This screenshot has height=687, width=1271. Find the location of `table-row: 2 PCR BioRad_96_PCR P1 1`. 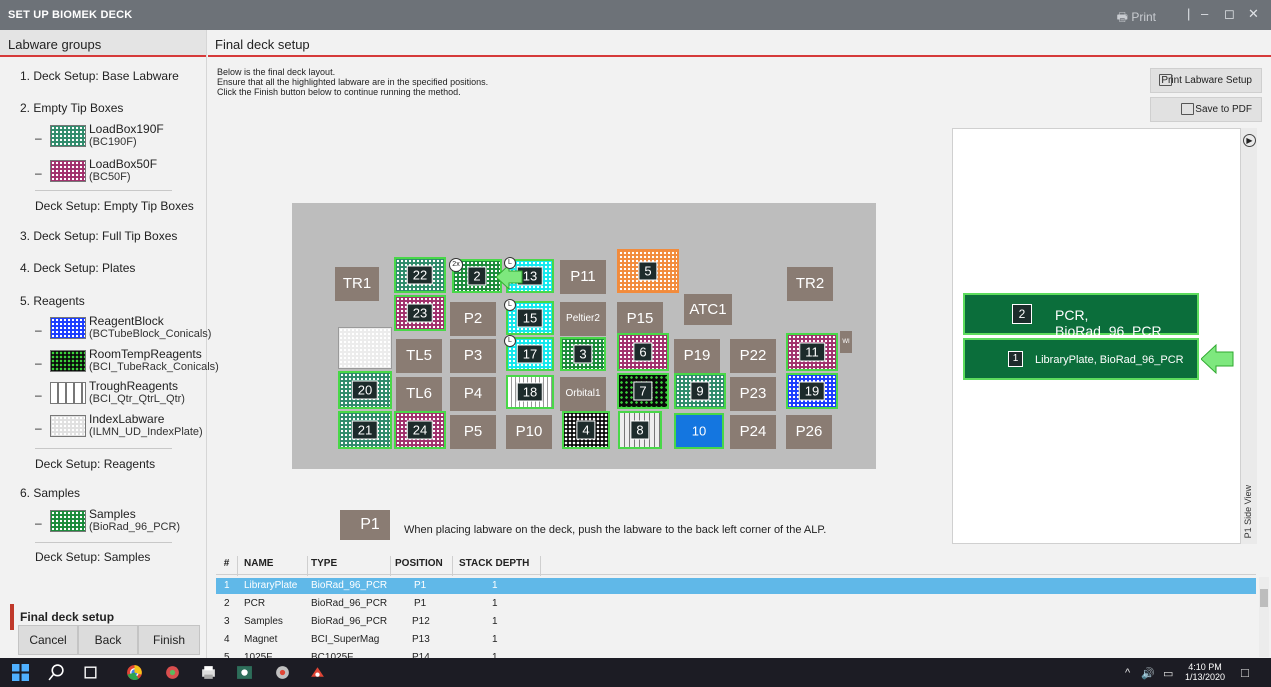

table-row: 2 PCR BioRad_96_PCR P1 1 is located at coordinates (736, 604).